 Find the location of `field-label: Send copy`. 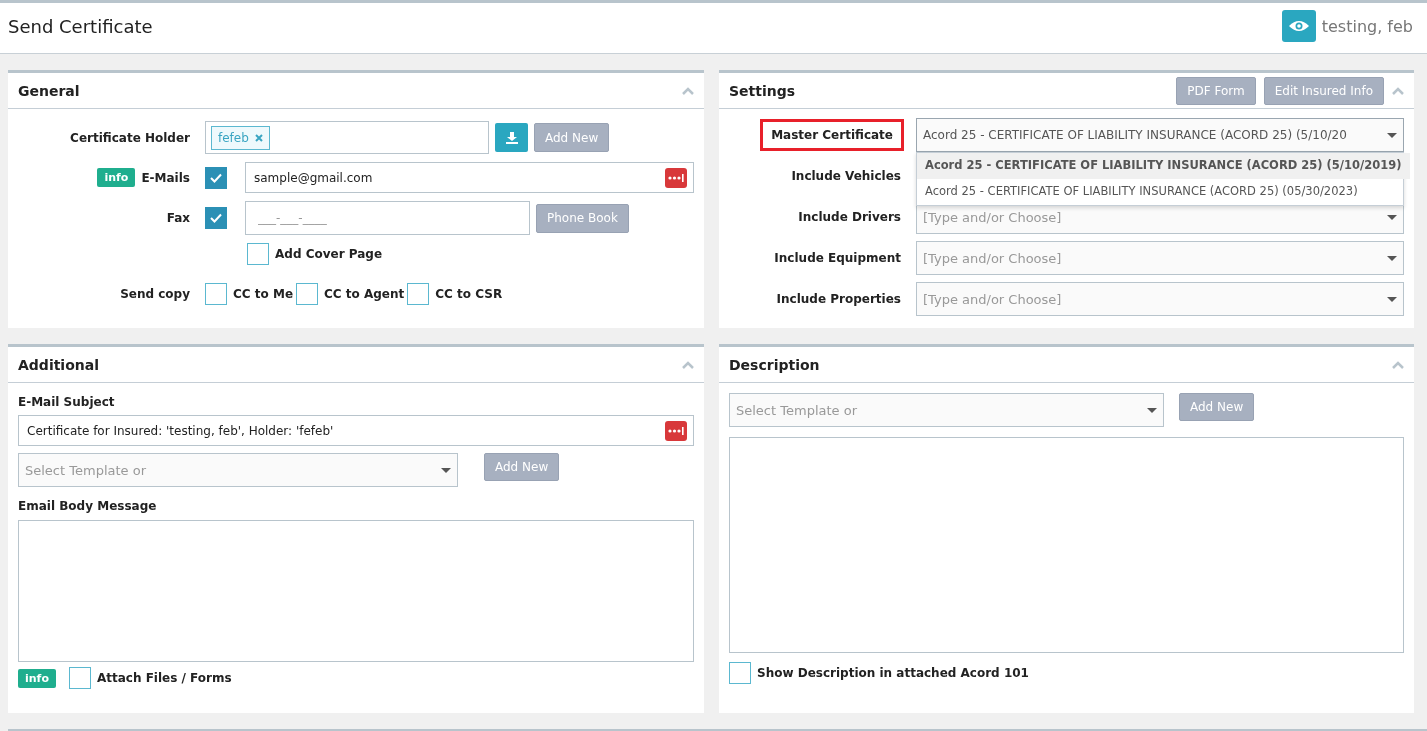

field-label: Send copy is located at coordinates (155, 294).